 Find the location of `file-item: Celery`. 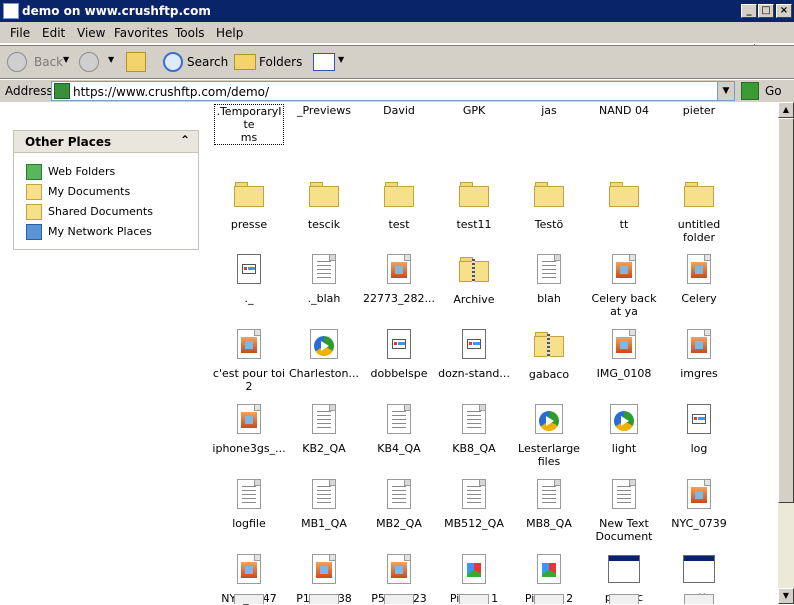

file-item: Celery is located at coordinates (699, 279).